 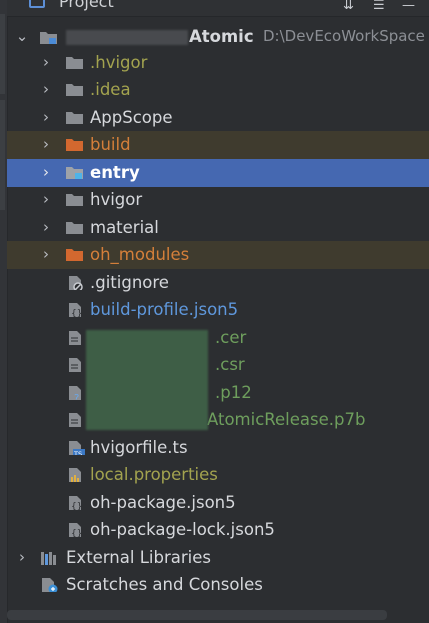 I want to click on gitignore-file-icon, so click(x=76, y=283).